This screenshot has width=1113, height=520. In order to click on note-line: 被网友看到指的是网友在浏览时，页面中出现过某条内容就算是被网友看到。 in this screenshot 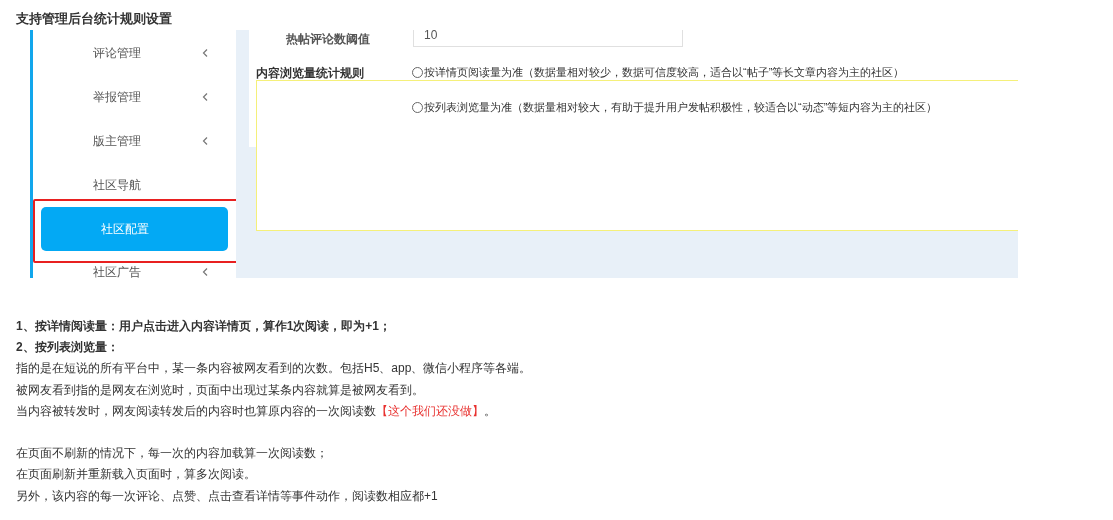, I will do `click(220, 390)`.